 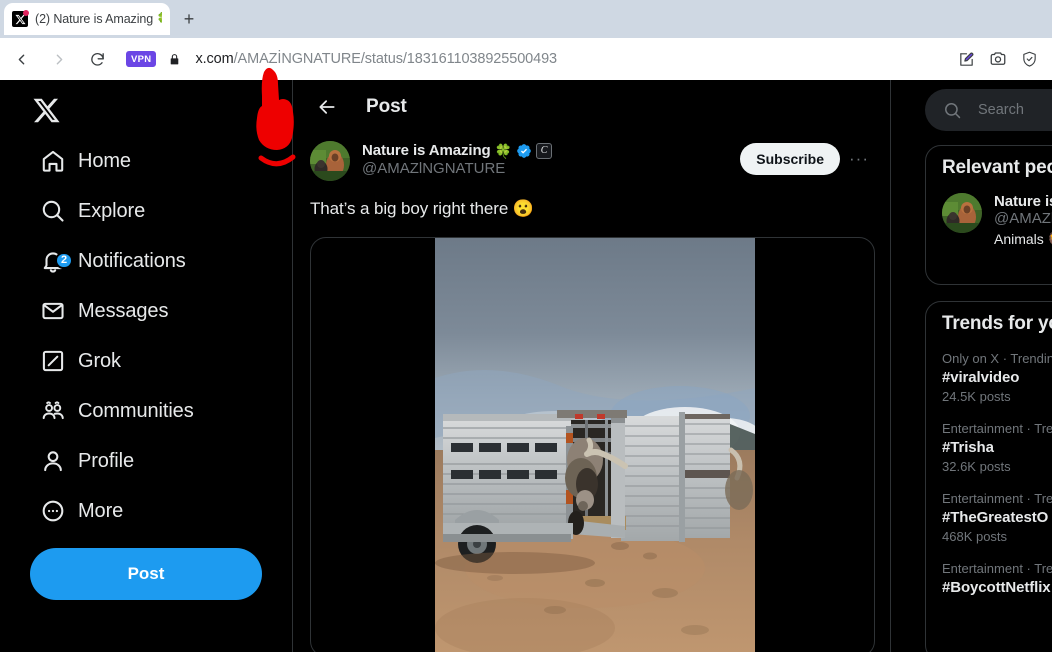 I want to click on relevant-people-card: Relevant people, so click(x=988, y=215).